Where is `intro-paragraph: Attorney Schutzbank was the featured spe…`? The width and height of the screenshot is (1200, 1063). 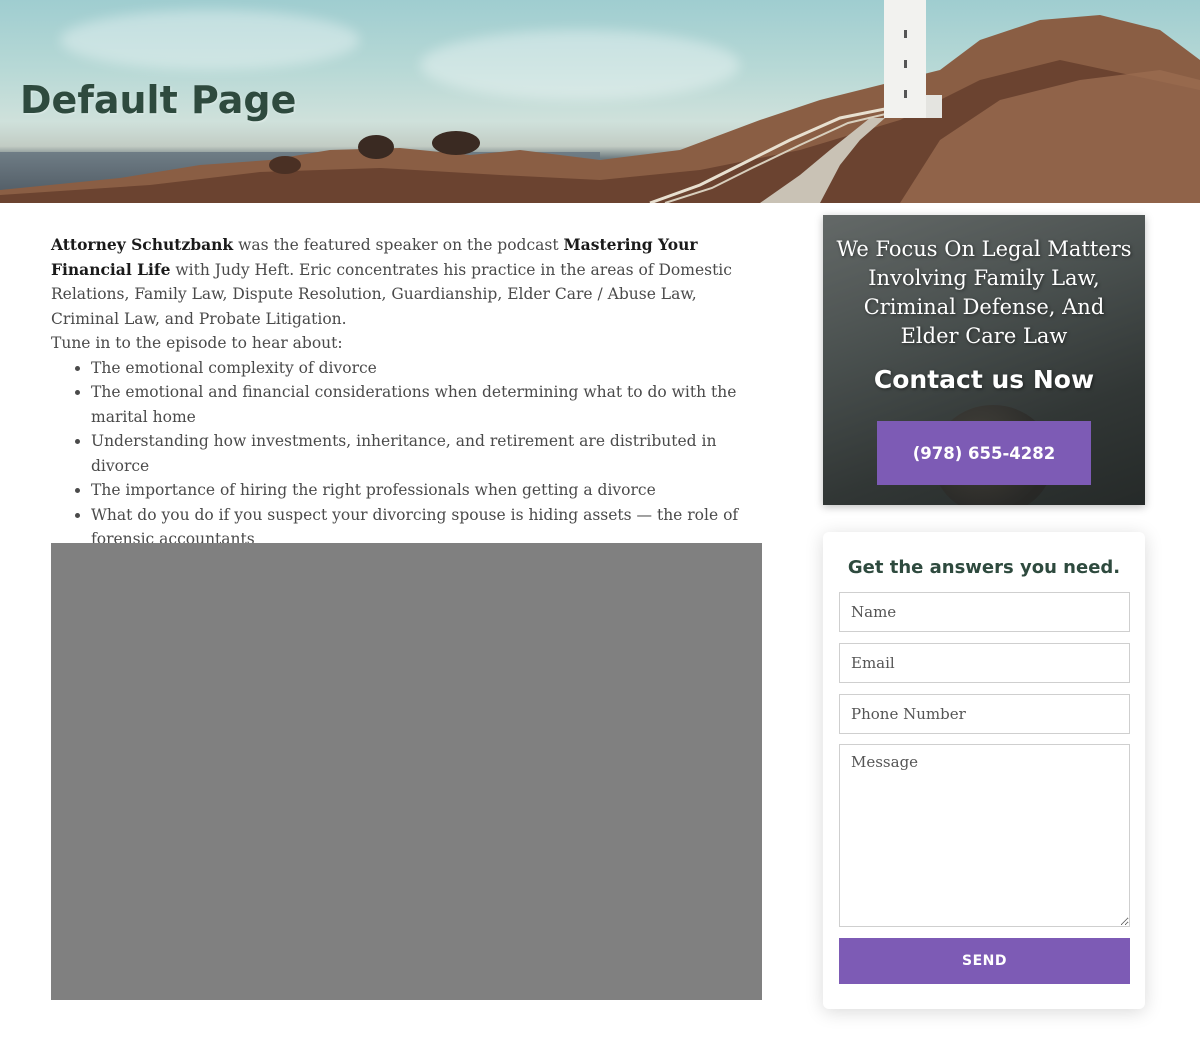 intro-paragraph: Attorney Schutzbank was the featured spe… is located at coordinates (407, 282).